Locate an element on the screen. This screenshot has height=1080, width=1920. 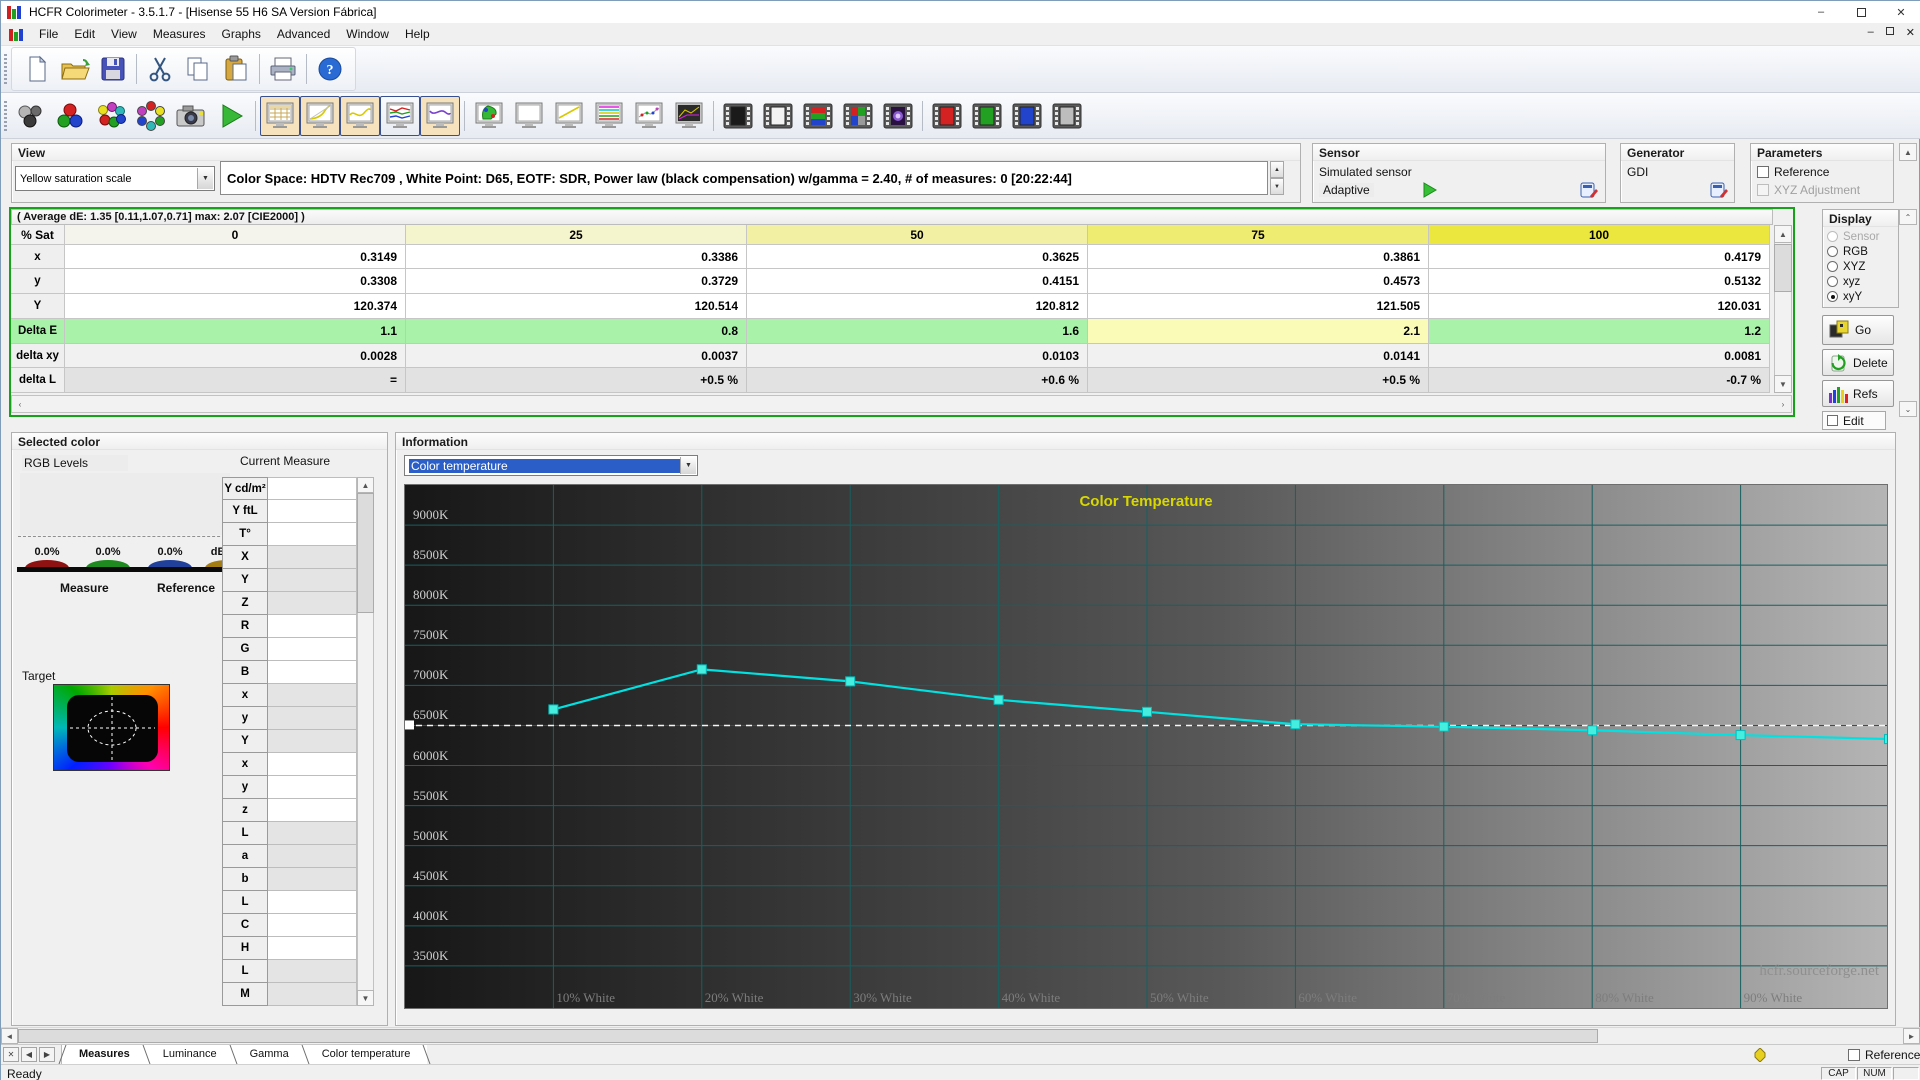
view-free-measures-icon is located at coordinates (529, 116).